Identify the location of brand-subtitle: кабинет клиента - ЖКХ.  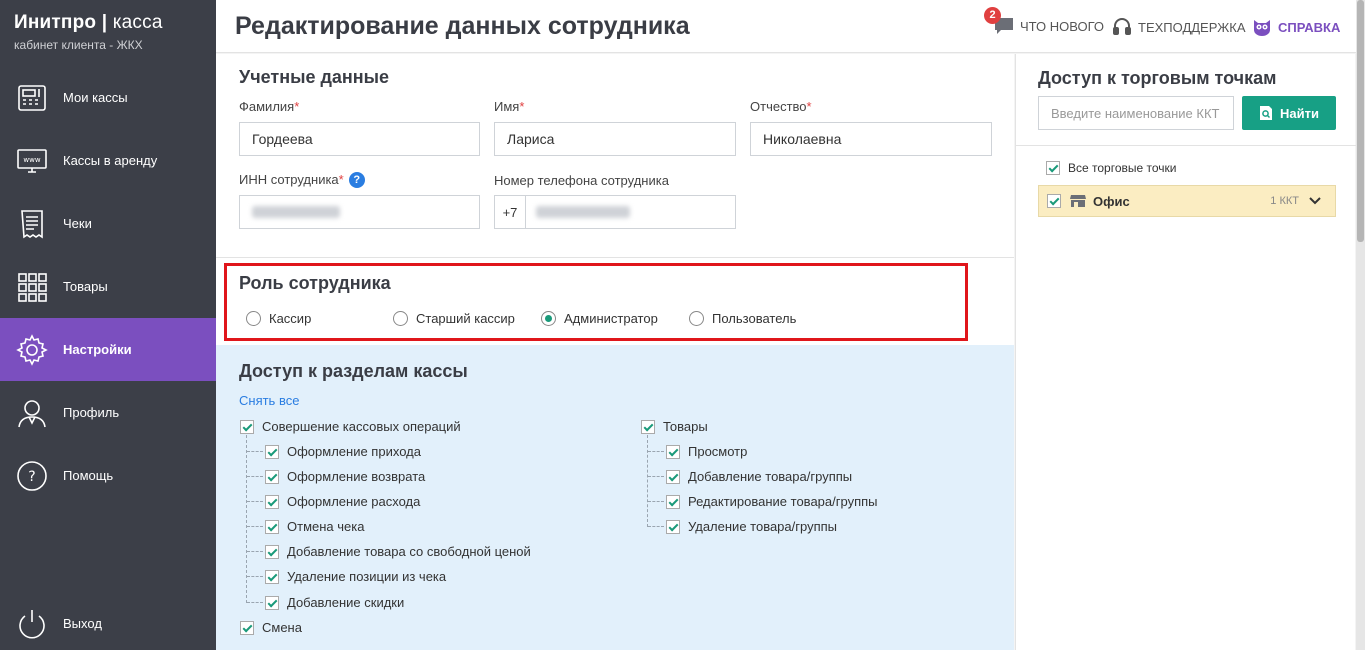
(78, 45).